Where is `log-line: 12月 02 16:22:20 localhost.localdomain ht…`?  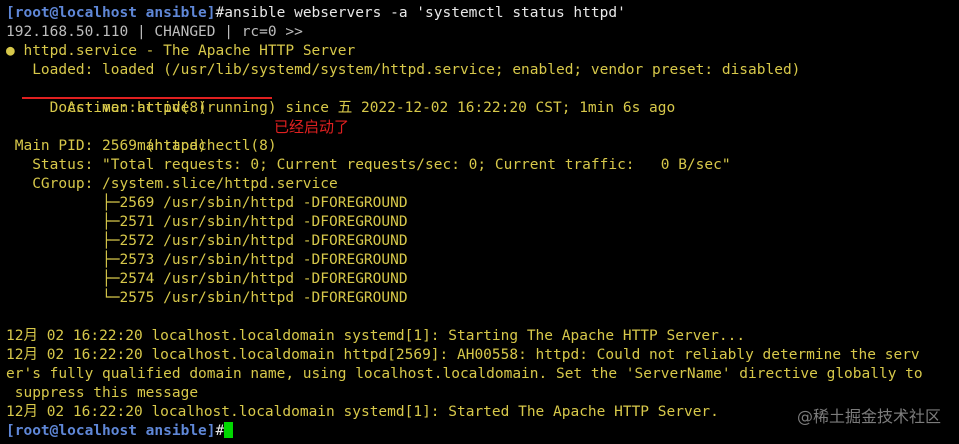 log-line: 12月 02 16:22:20 localhost.localdomain ht… is located at coordinates (463, 355).